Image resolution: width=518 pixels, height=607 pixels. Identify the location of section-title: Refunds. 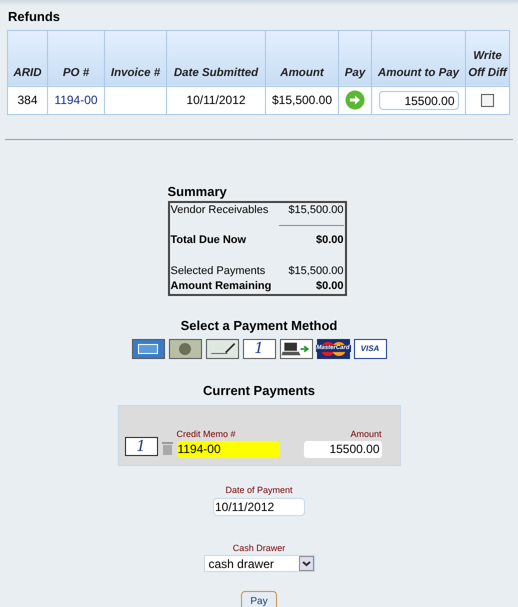
(34, 17).